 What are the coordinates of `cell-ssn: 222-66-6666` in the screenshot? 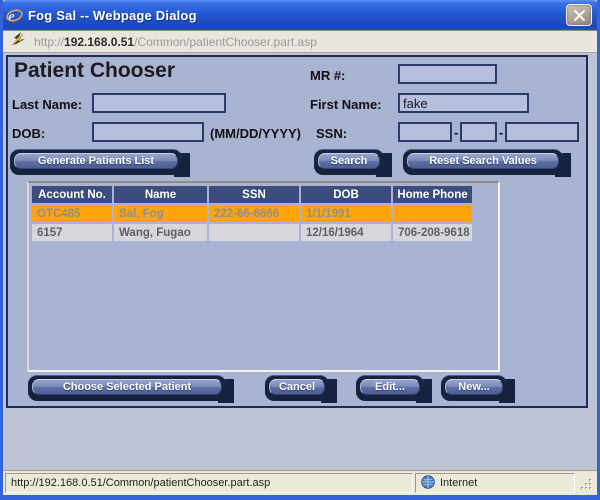 It's located at (254, 213).